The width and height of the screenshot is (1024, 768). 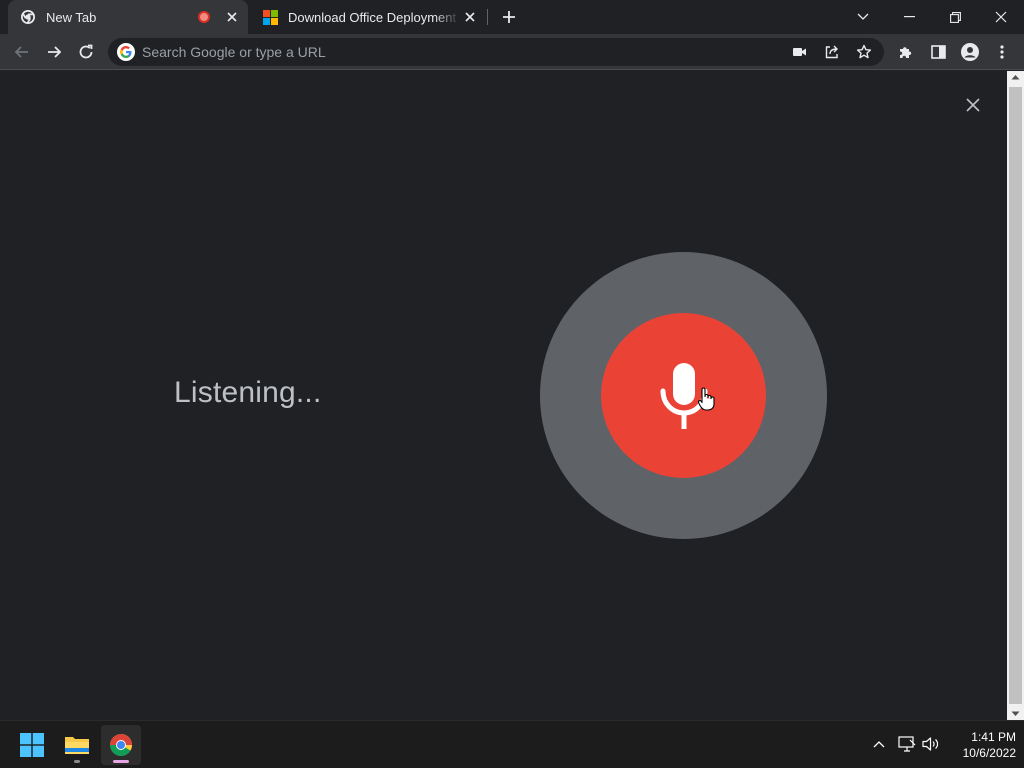 I want to click on google-g-icon, so click(x=126, y=52).